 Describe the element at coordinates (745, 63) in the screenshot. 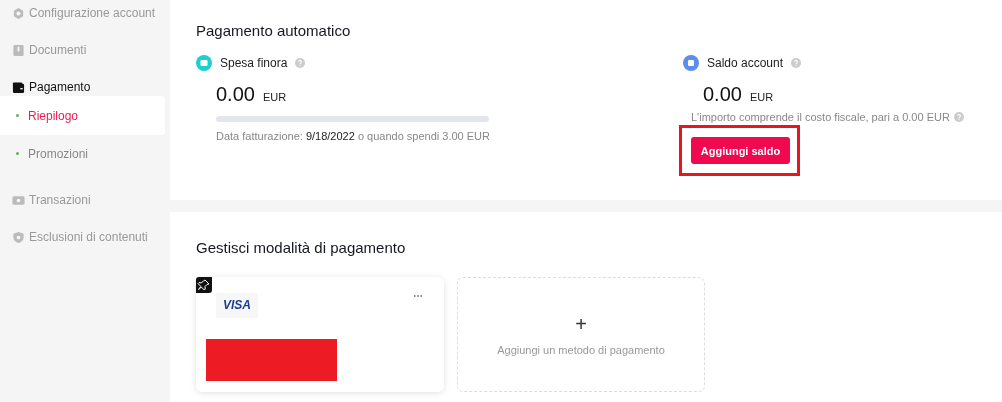

I see `stat-label: Saldo account` at that location.